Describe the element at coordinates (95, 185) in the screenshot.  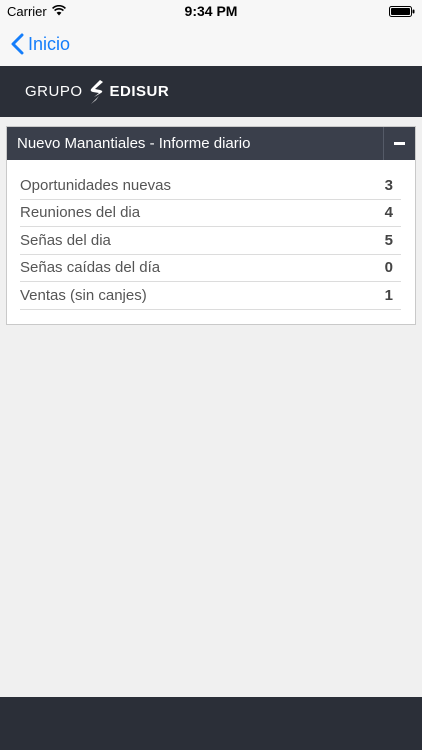
I see `stat-label: Oportunidades nuevas` at that location.